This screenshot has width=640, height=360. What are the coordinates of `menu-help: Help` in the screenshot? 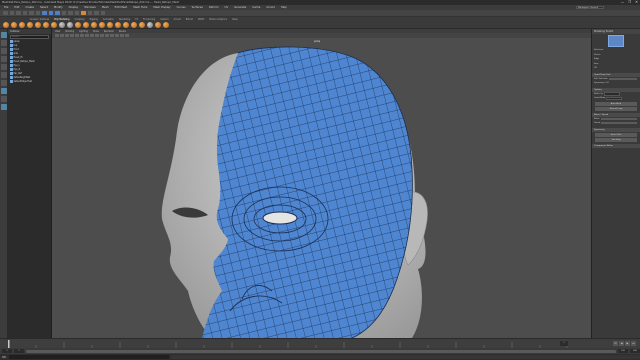 It's located at (284, 7).